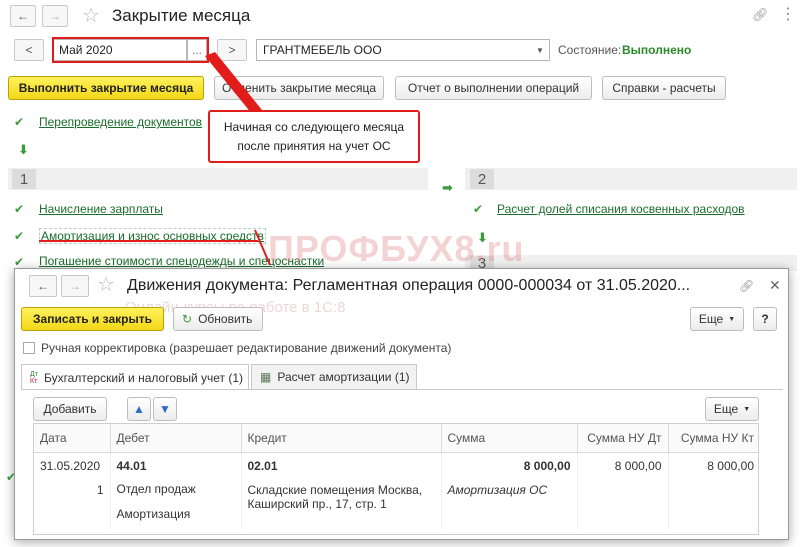 Image resolution: width=800 pixels, height=547 pixels. I want to click on move-up-button: ▲, so click(139, 409).